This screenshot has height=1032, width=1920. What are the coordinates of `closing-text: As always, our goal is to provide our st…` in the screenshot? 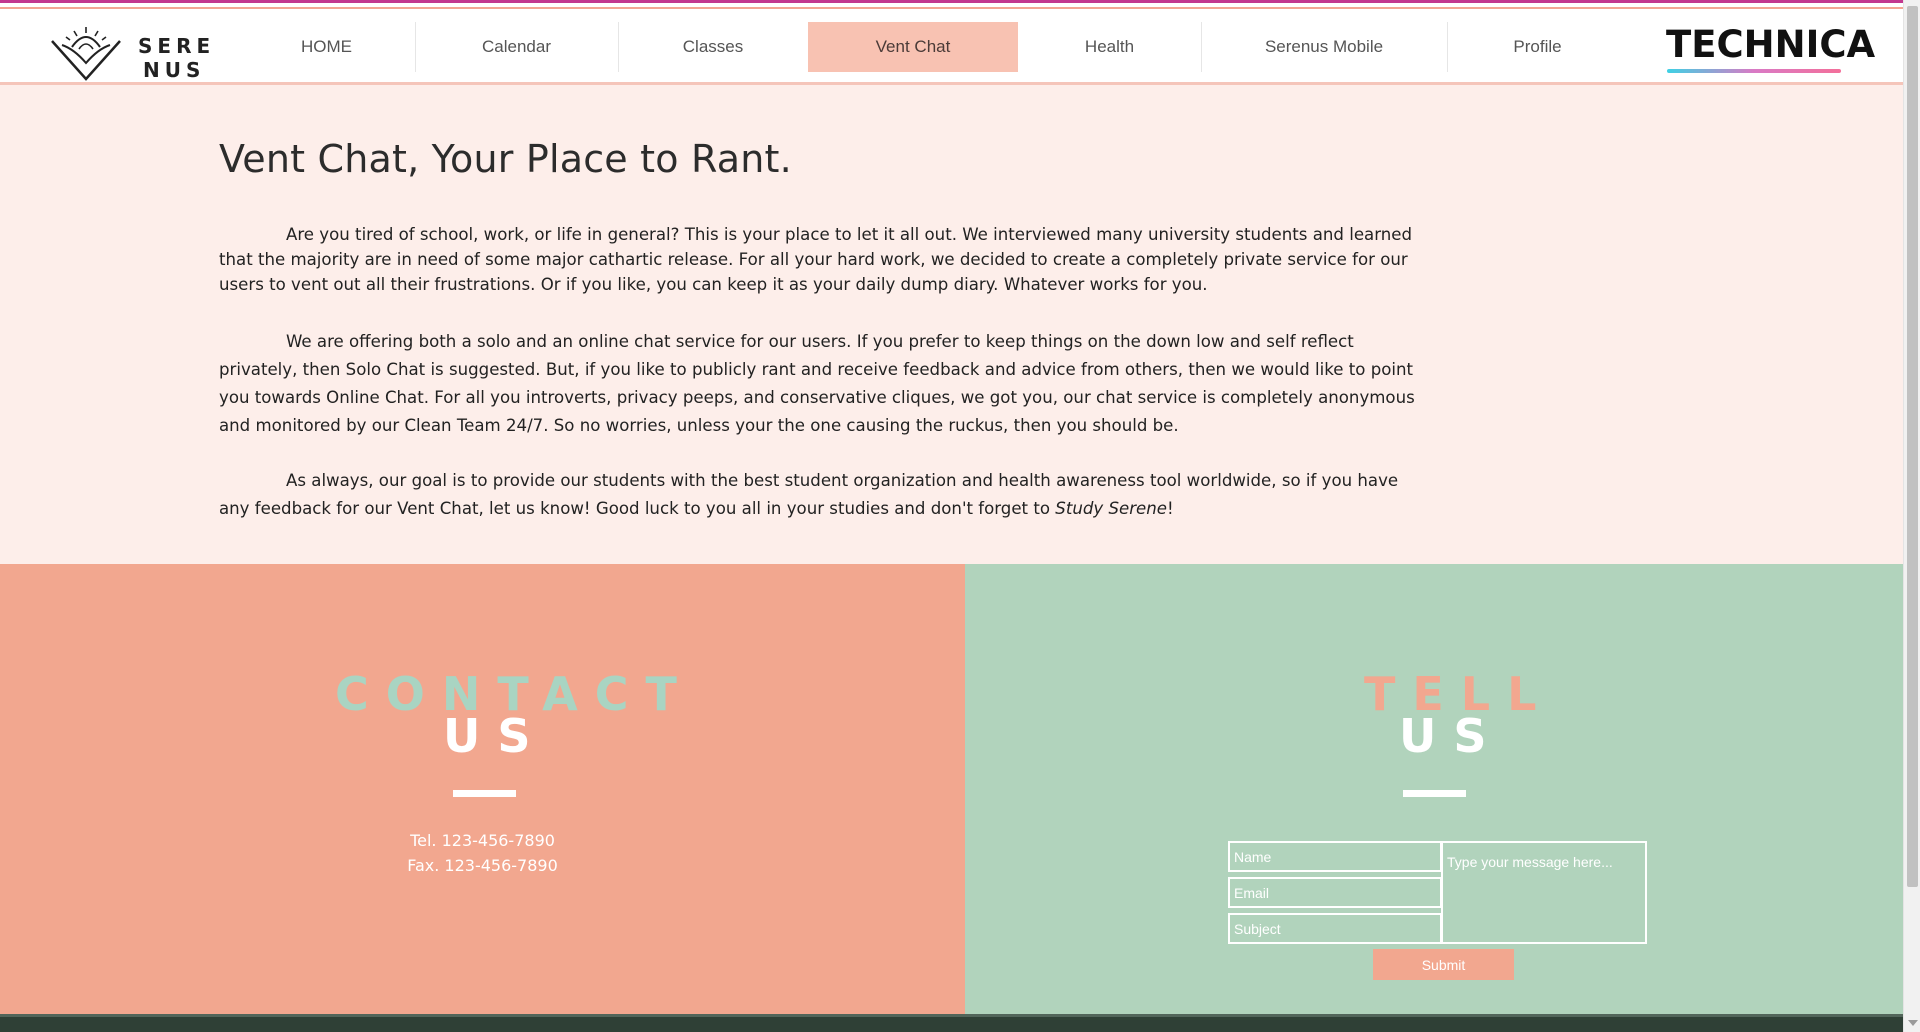 It's located at (809, 494).